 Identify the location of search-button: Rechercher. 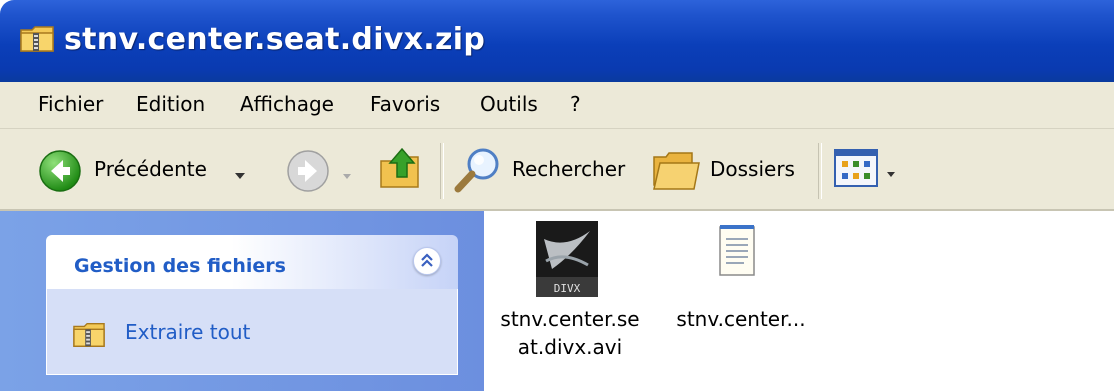
(545, 169).